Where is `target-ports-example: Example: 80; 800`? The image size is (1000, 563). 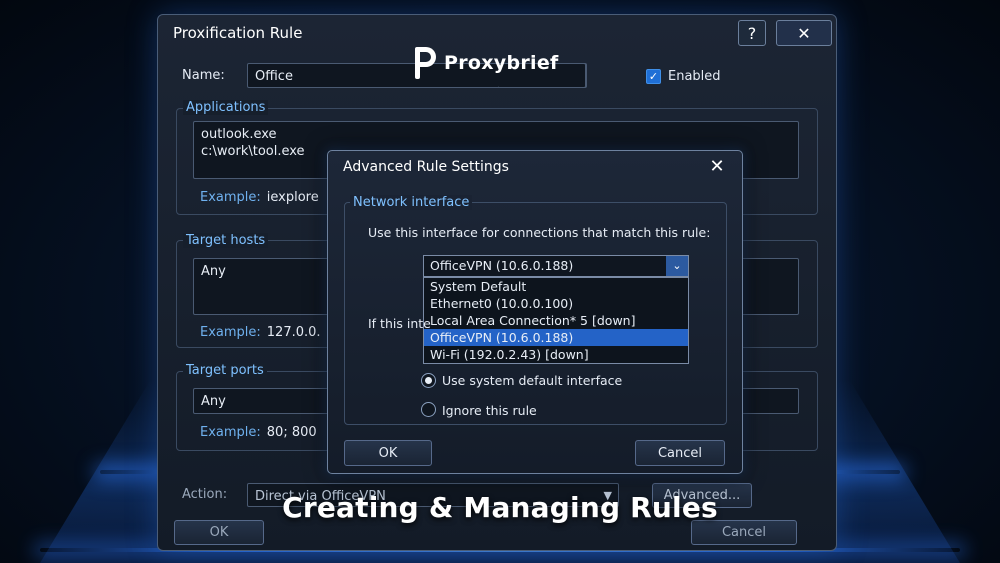 target-ports-example: Example: 80; 800 is located at coordinates (258, 432).